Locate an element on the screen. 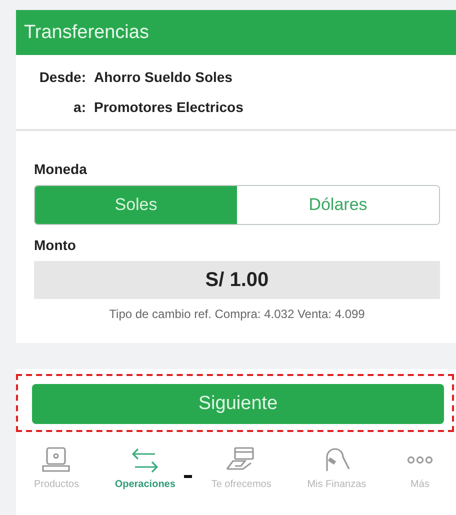 The image size is (456, 515). next-button: Siguiente is located at coordinates (238, 404).